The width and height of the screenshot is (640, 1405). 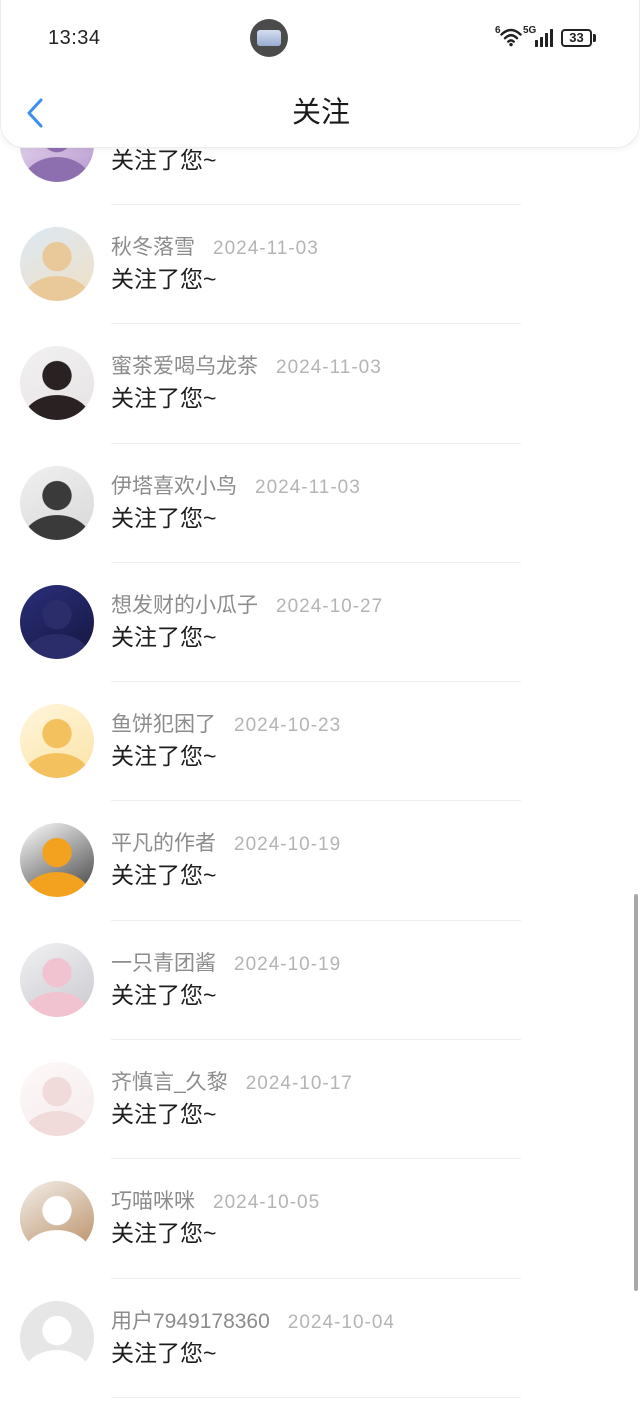 What do you see at coordinates (163, 963) in the screenshot?
I see `user-name: 一只青团酱` at bounding box center [163, 963].